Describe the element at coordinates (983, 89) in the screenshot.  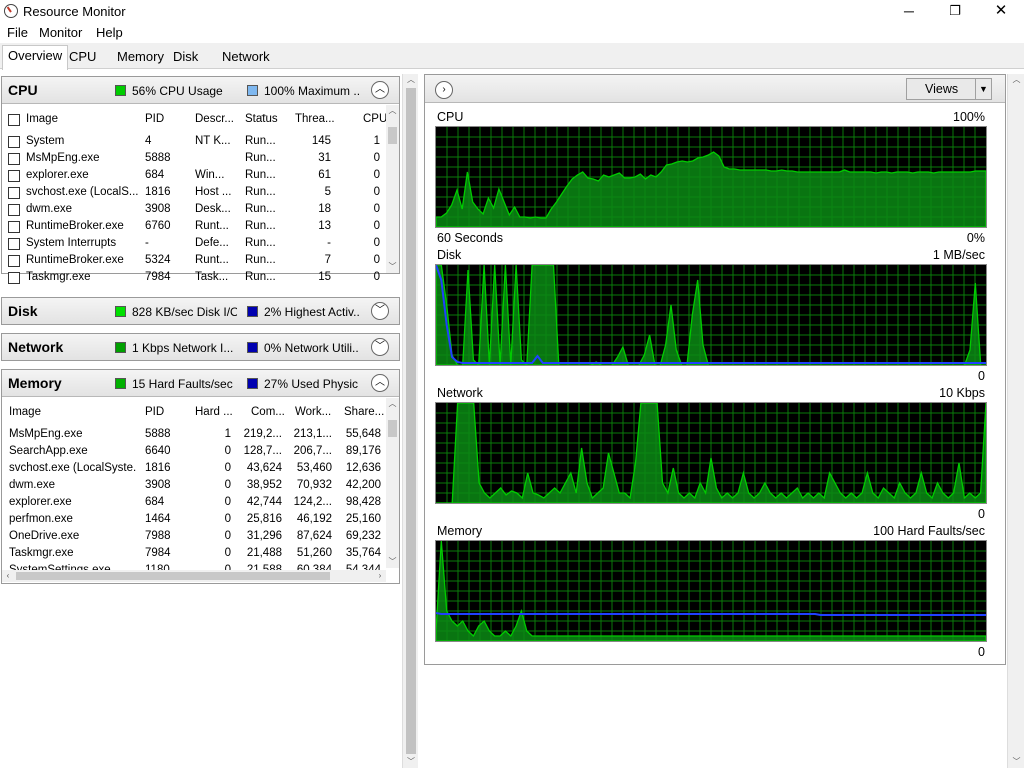
I see `dropdown-arrow-icon: ▼` at that location.